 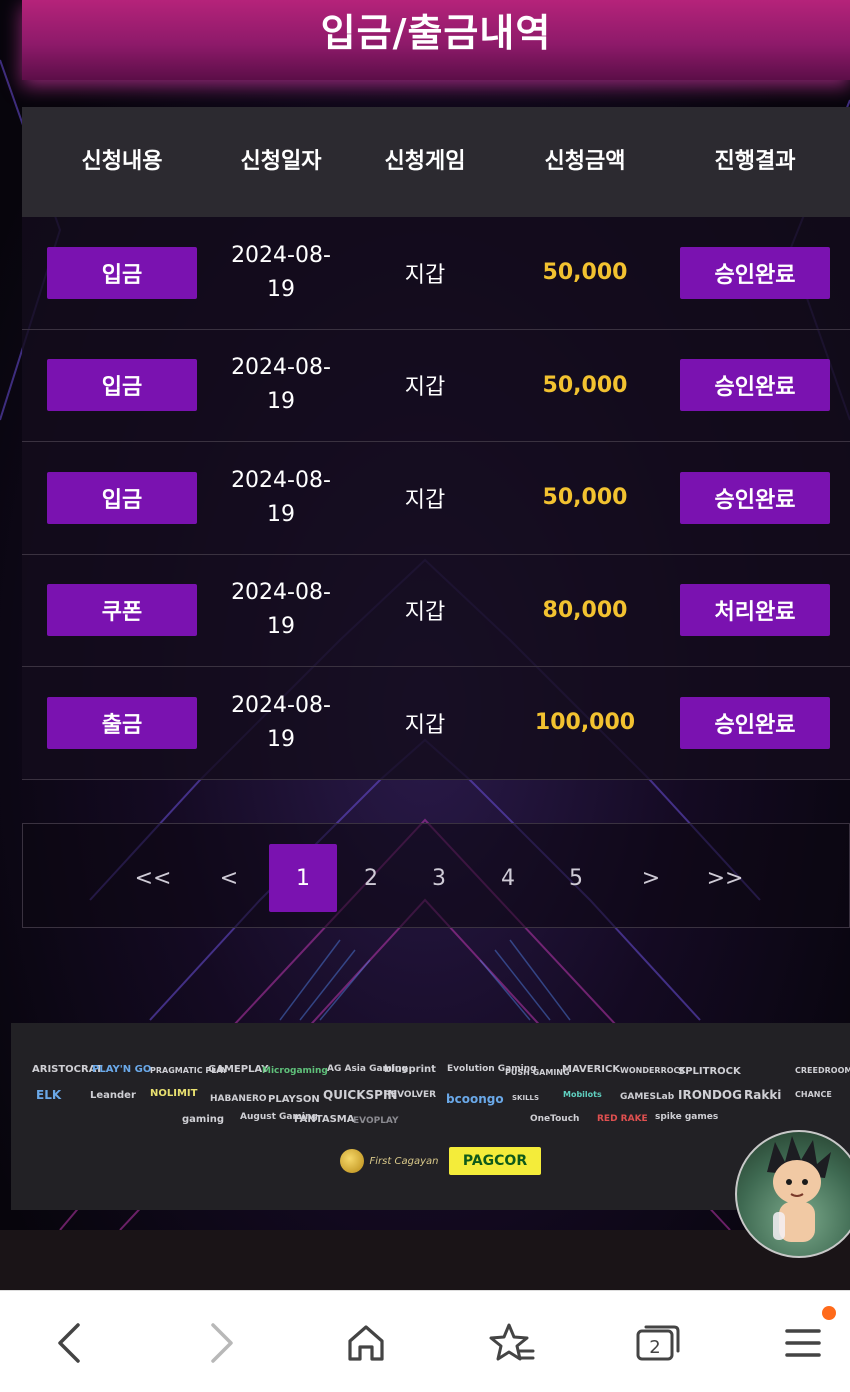 I want to click on column-header-amount: 신청금액, so click(x=585, y=161).